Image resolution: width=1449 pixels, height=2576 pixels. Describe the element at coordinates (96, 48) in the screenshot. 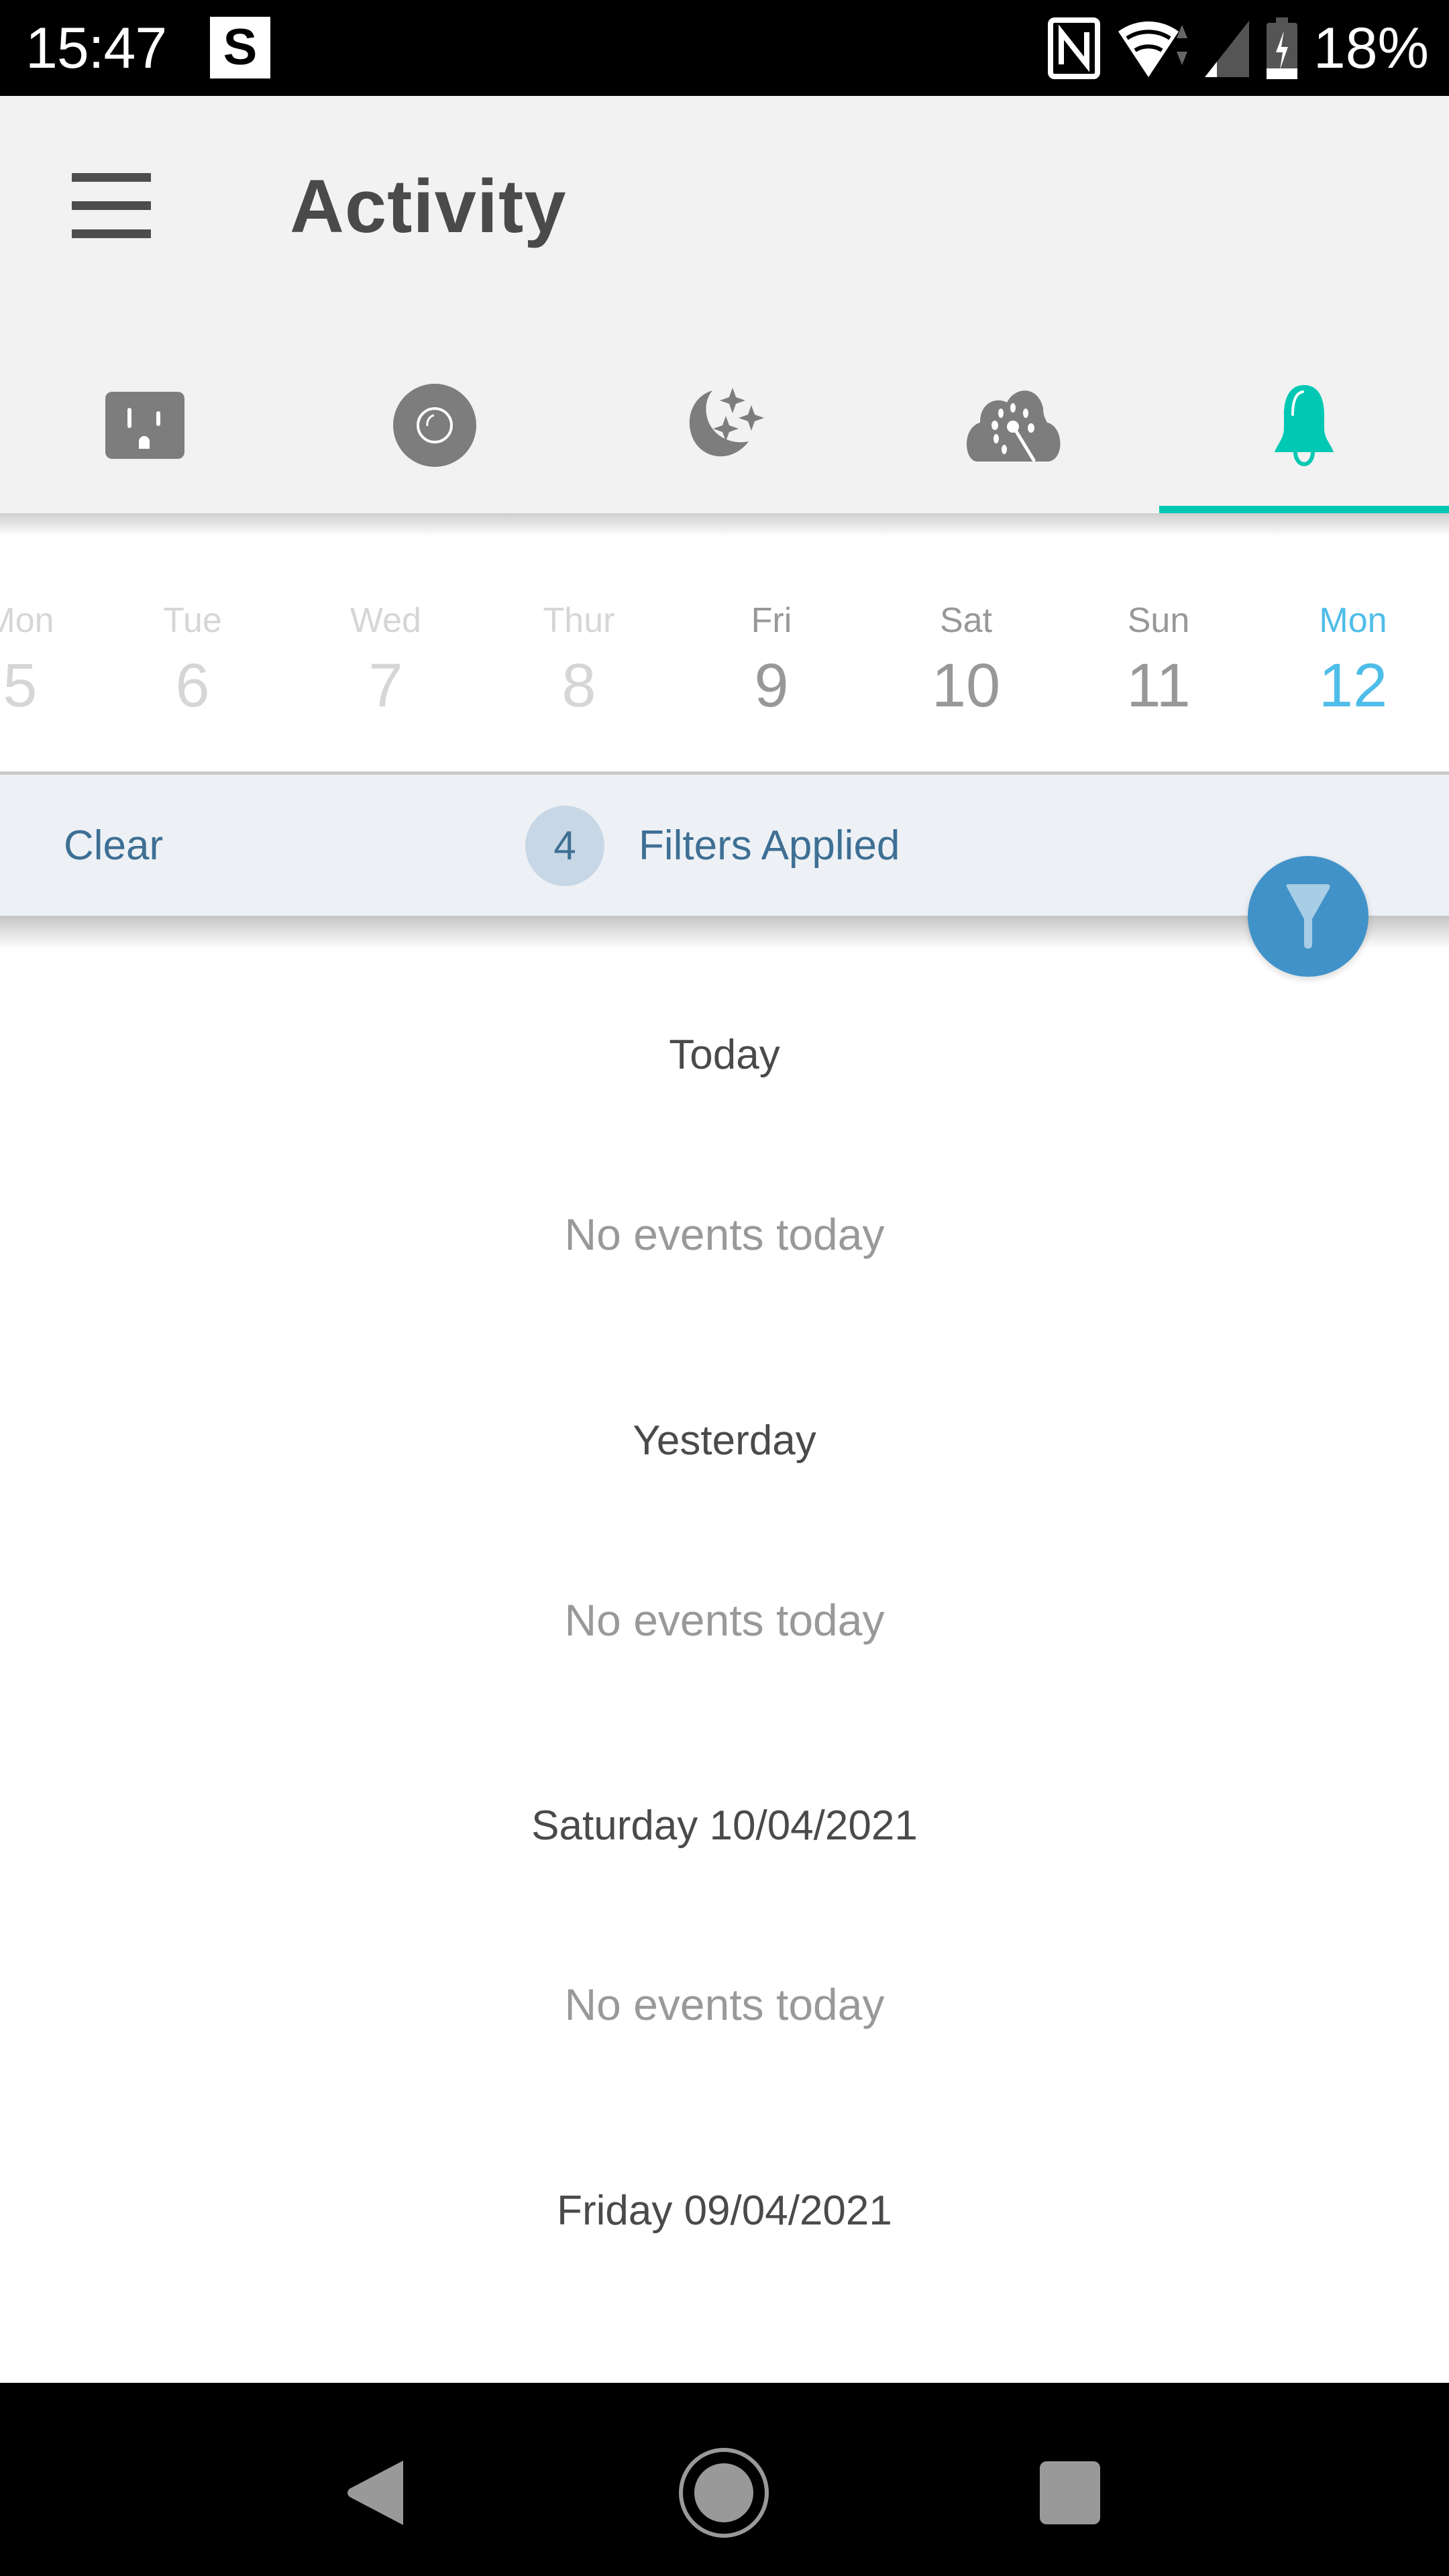

I see `status-time: 15:47` at that location.